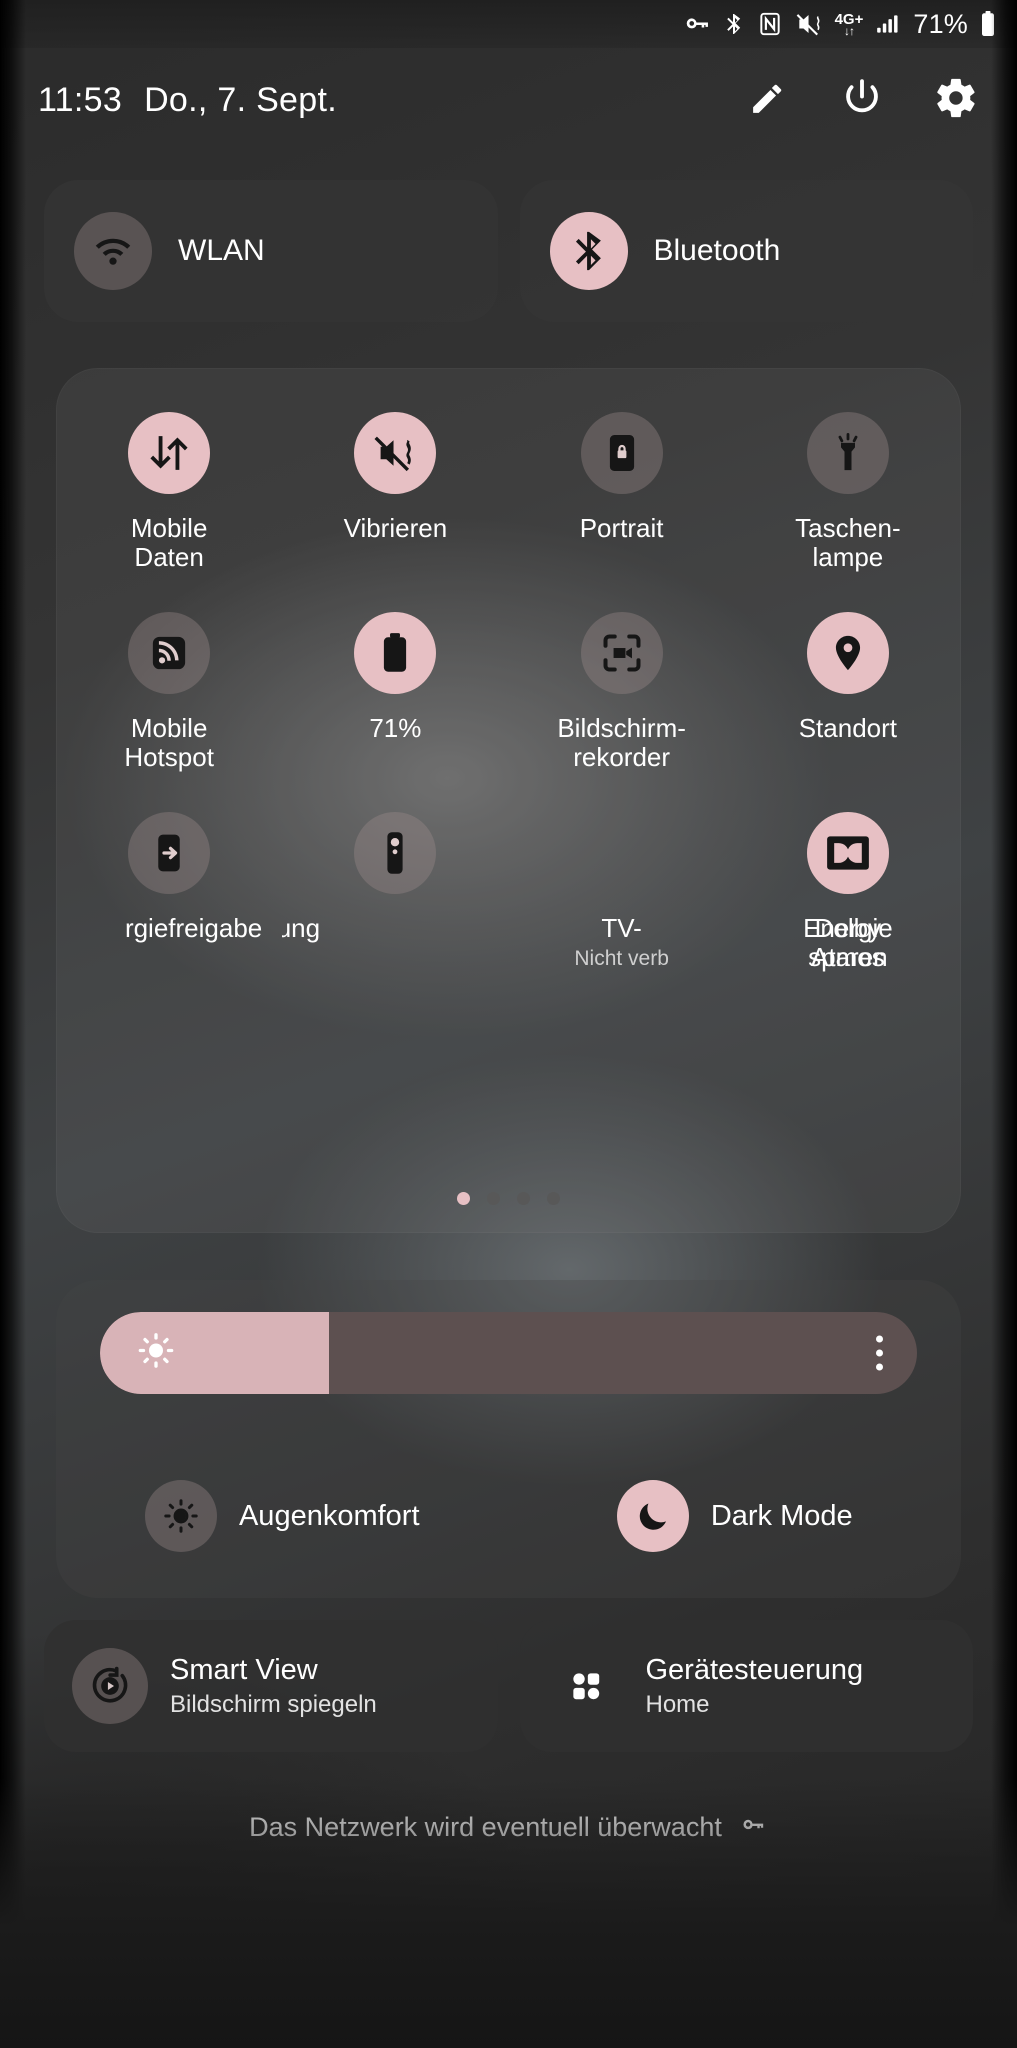 The height and width of the screenshot is (2048, 1017). Describe the element at coordinates (395, 502) in the screenshot. I see `tile-vibrate: Vibrieren` at that location.